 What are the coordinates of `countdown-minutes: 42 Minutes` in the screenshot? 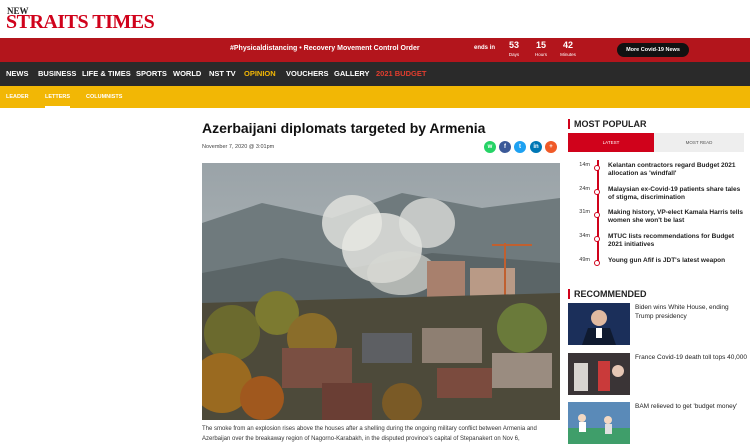 It's located at (568, 48).